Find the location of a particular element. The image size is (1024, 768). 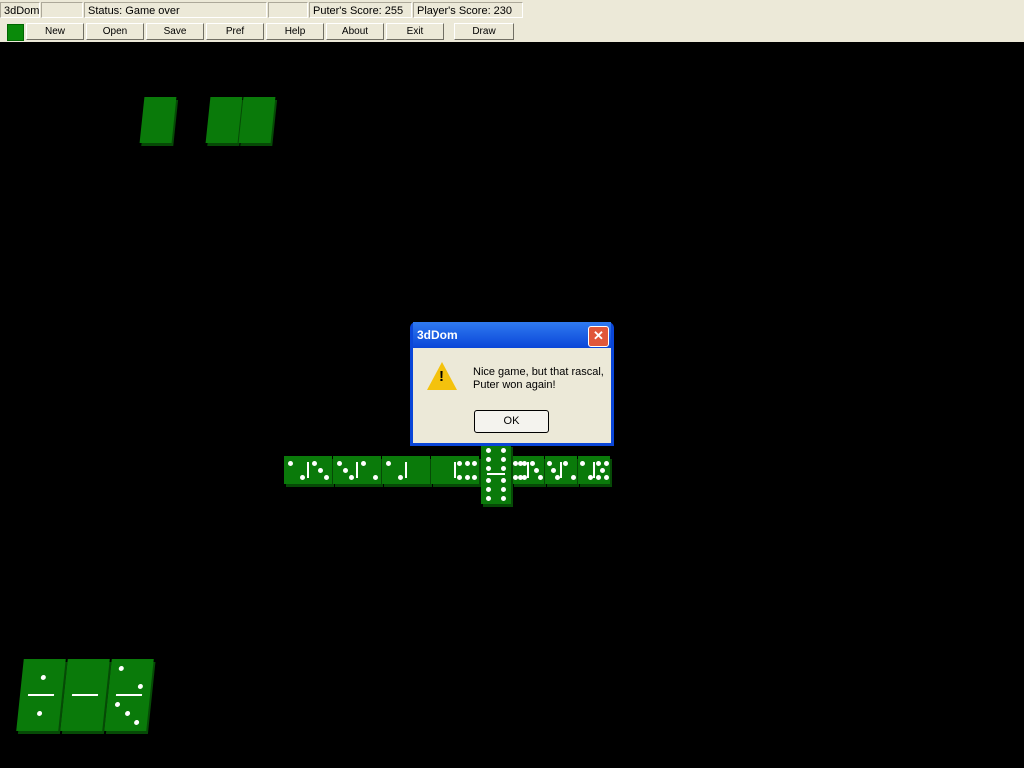

open-button: Open is located at coordinates (115, 31).